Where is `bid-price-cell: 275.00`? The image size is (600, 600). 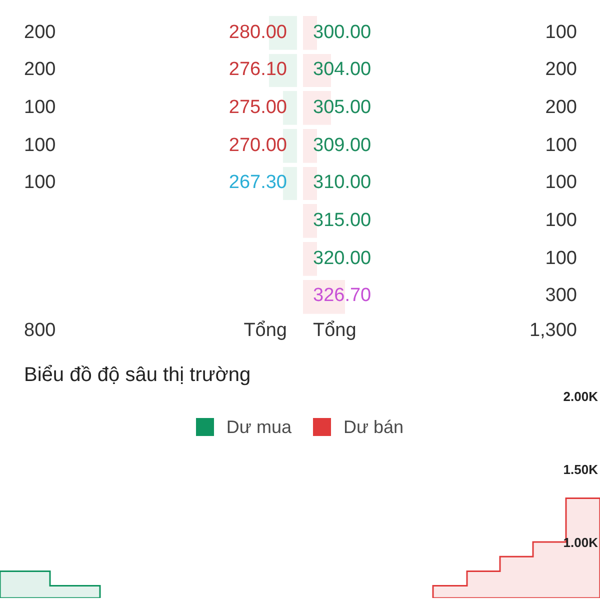
bid-price-cell: 275.00 is located at coordinates (262, 108).